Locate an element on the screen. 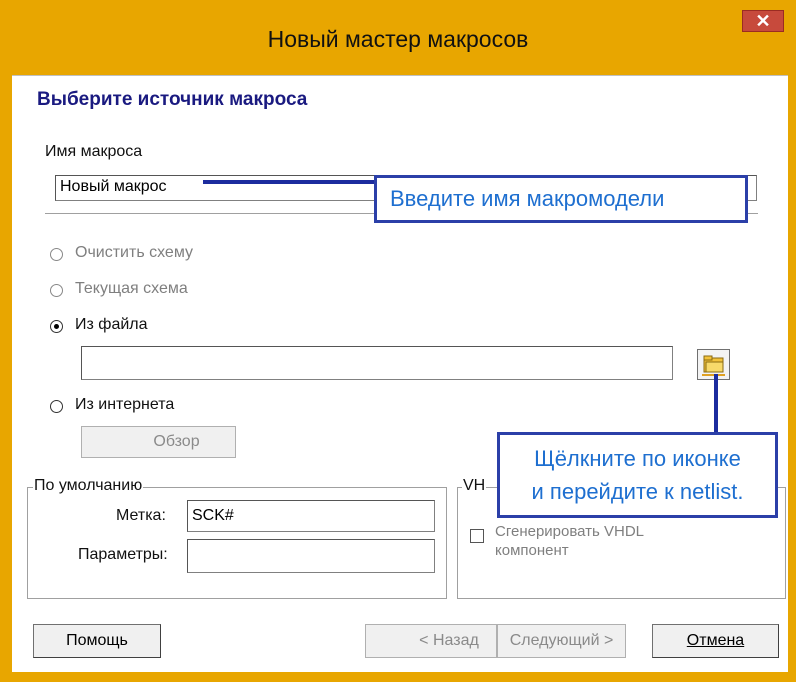  browse-button: Обзор is located at coordinates (158, 442).